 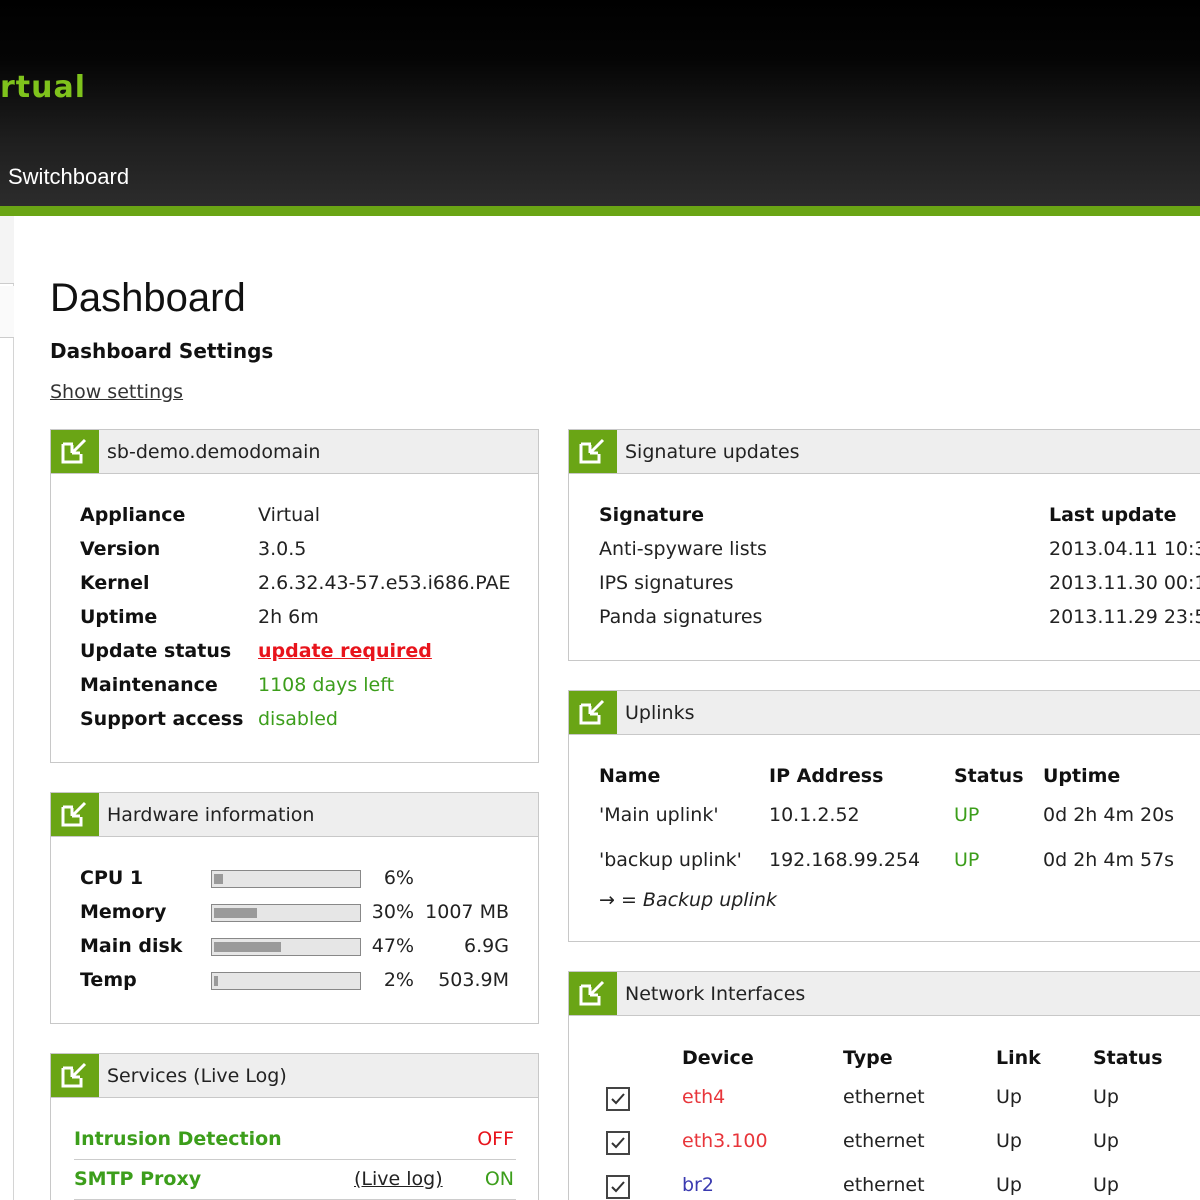 I want to click on panel-title: Hardware information, so click(x=211, y=815).